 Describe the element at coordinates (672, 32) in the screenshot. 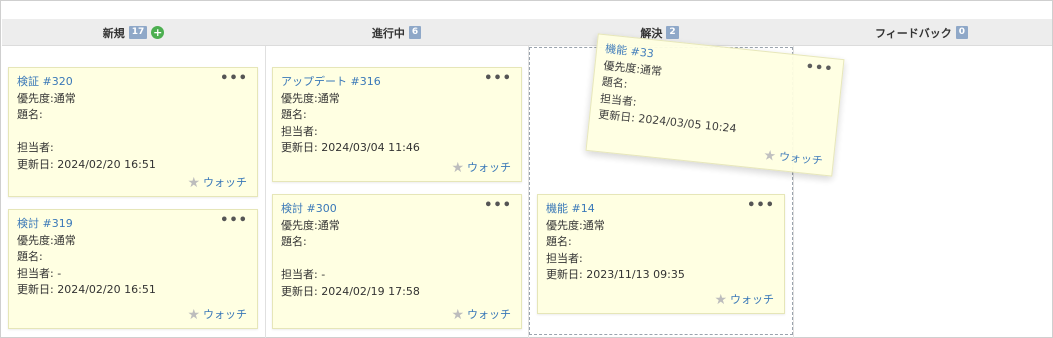

I see `count-badge: 2` at that location.